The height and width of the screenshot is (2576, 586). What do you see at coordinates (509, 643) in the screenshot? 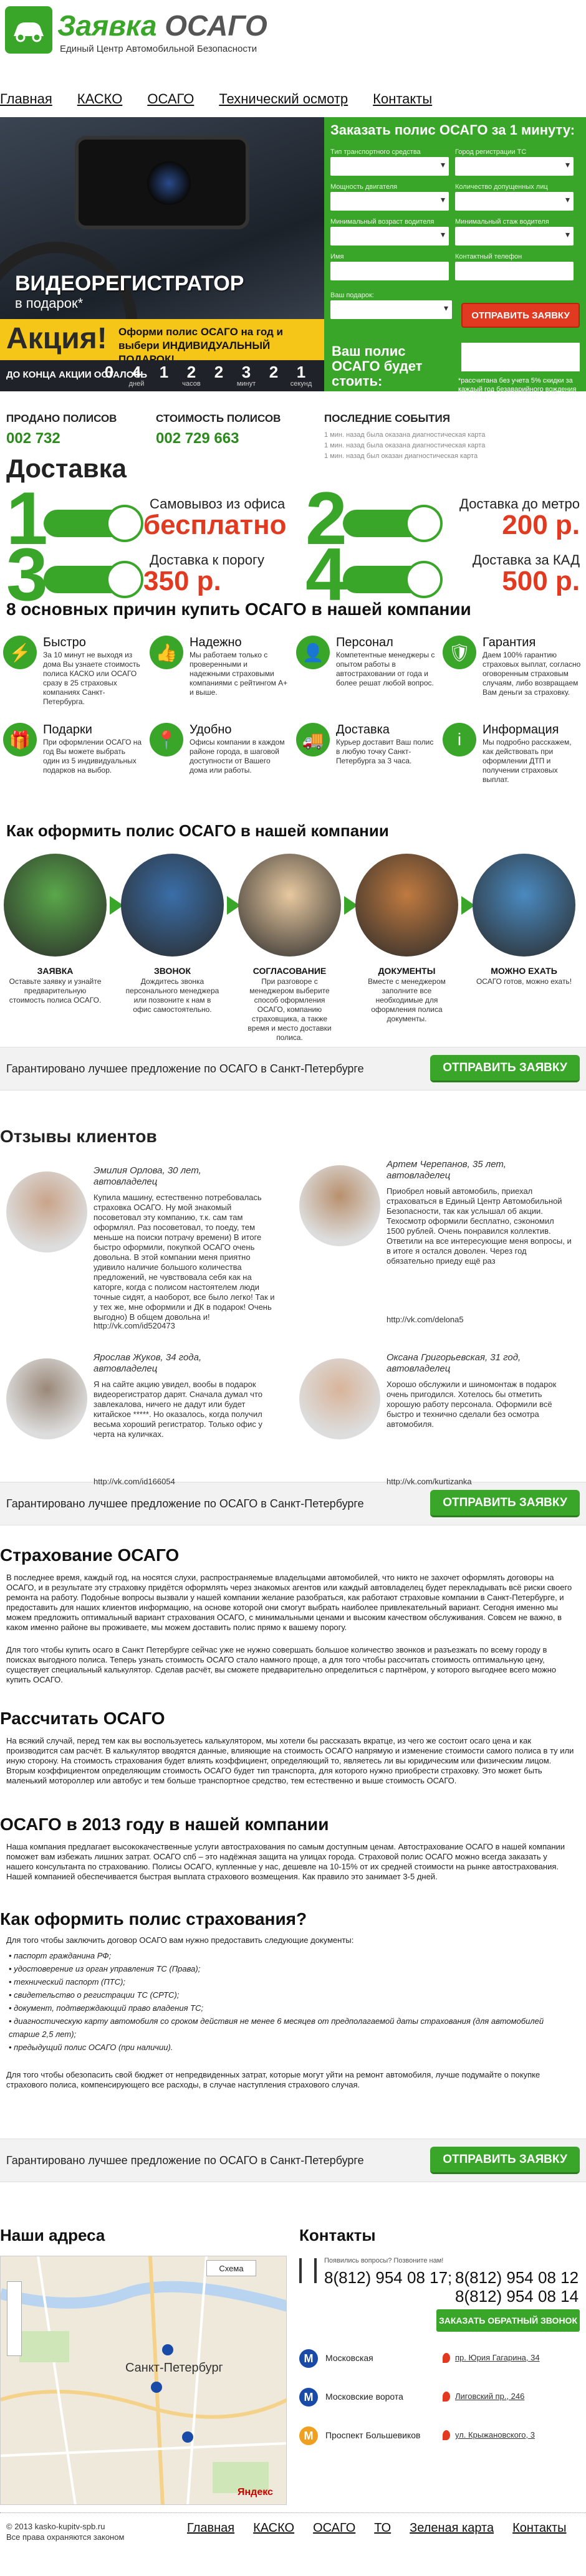
I see `reason-title: Гарантия` at bounding box center [509, 643].